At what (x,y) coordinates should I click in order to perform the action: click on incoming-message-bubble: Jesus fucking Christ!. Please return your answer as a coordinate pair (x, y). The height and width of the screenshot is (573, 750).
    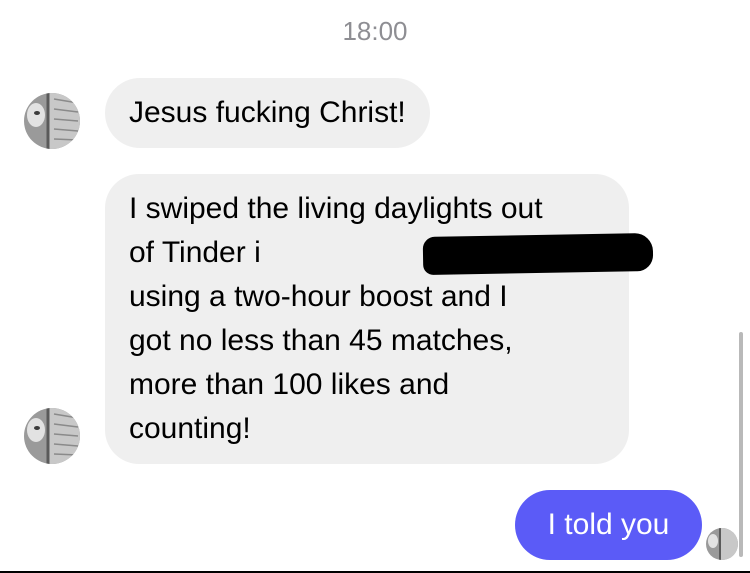
    Looking at the image, I should click on (267, 113).